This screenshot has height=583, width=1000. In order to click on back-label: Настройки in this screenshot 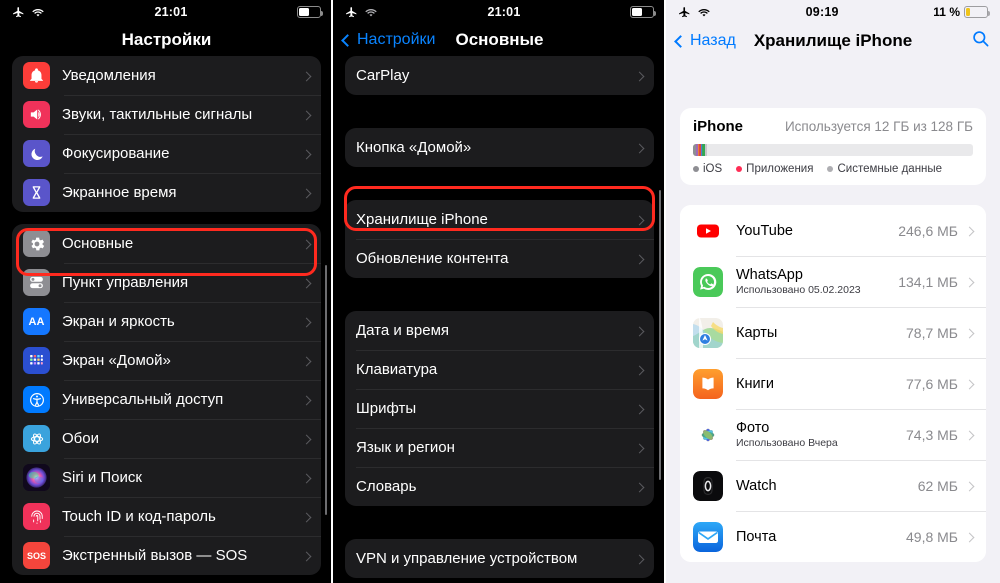, I will do `click(396, 39)`.